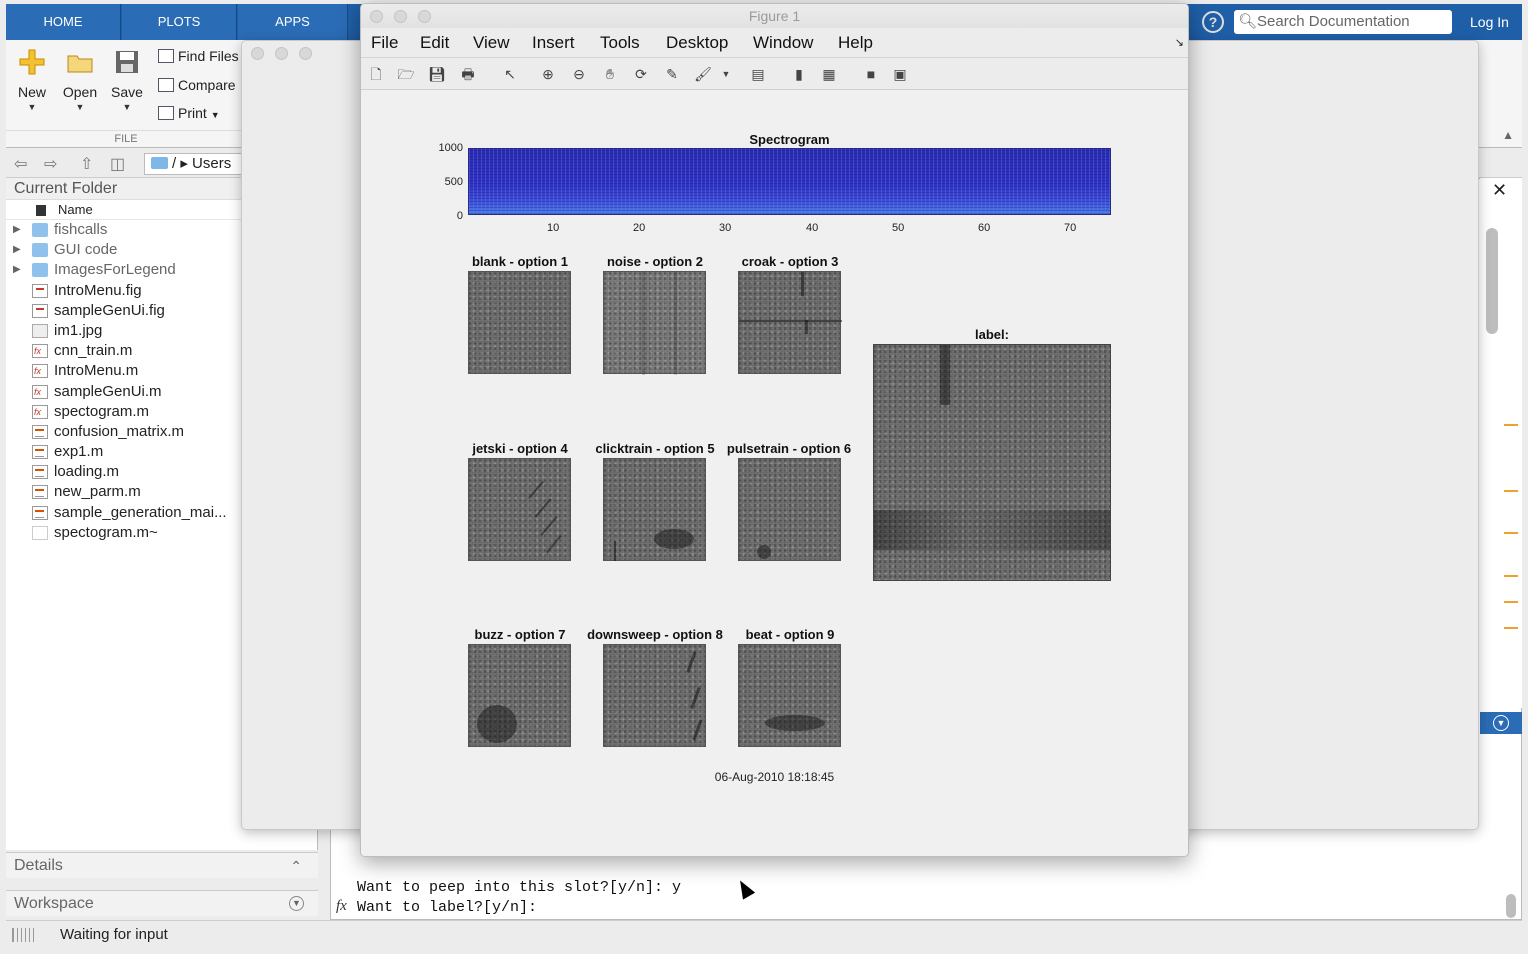 The height and width of the screenshot is (954, 1528). What do you see at coordinates (117, 164) in the screenshot?
I see `browse-folder-icon: ◫` at bounding box center [117, 164].